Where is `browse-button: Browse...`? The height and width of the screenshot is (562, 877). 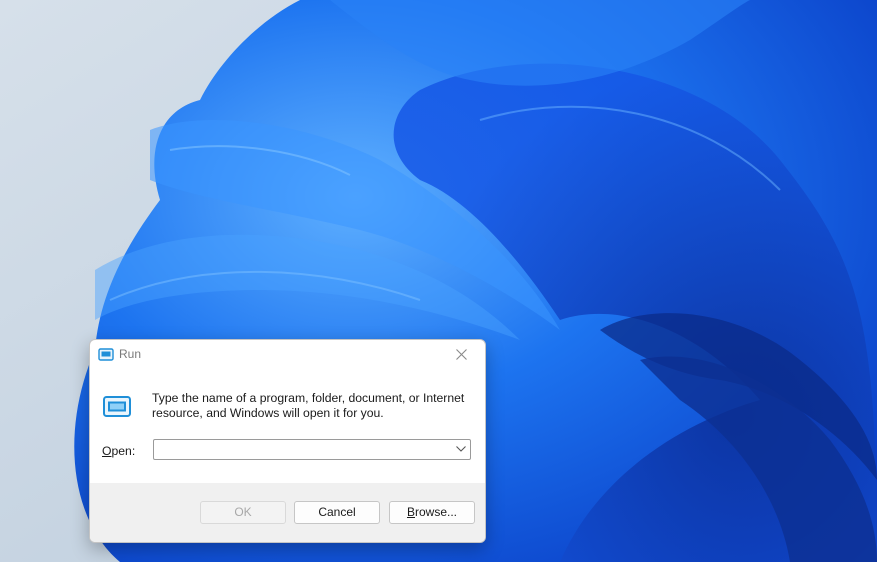 browse-button: Browse... is located at coordinates (432, 512).